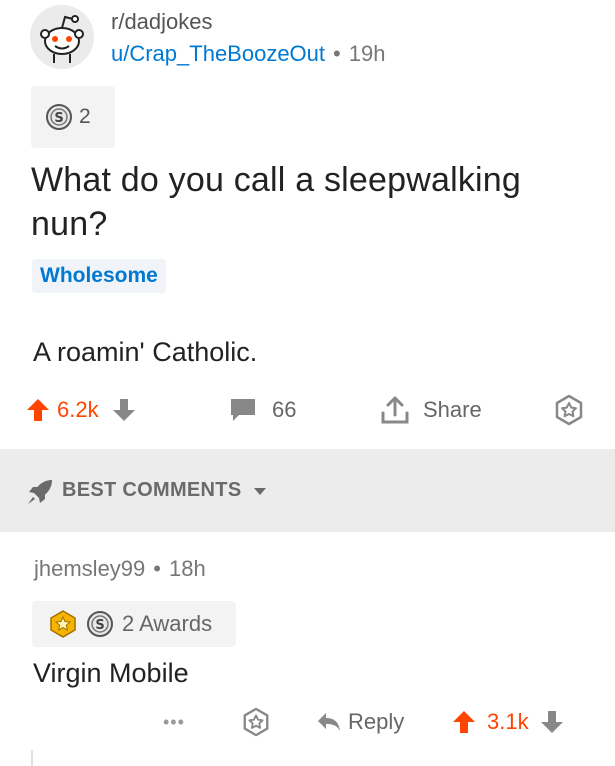 The height and width of the screenshot is (766, 615). What do you see at coordinates (99, 276) in the screenshot?
I see `post-flair: Wholesome` at bounding box center [99, 276].